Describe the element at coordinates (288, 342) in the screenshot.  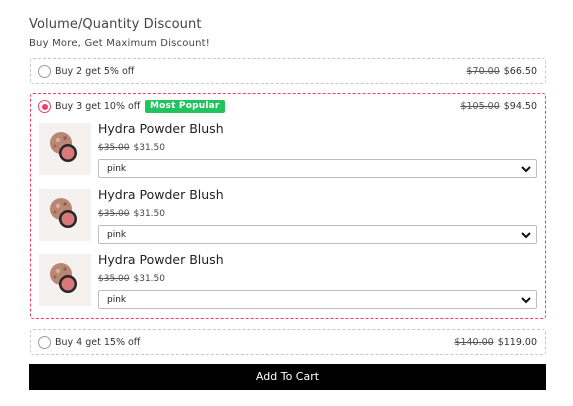
I see `discount-option-buy-4: Buy 4 get 15% off $140.00 $119.00` at that location.